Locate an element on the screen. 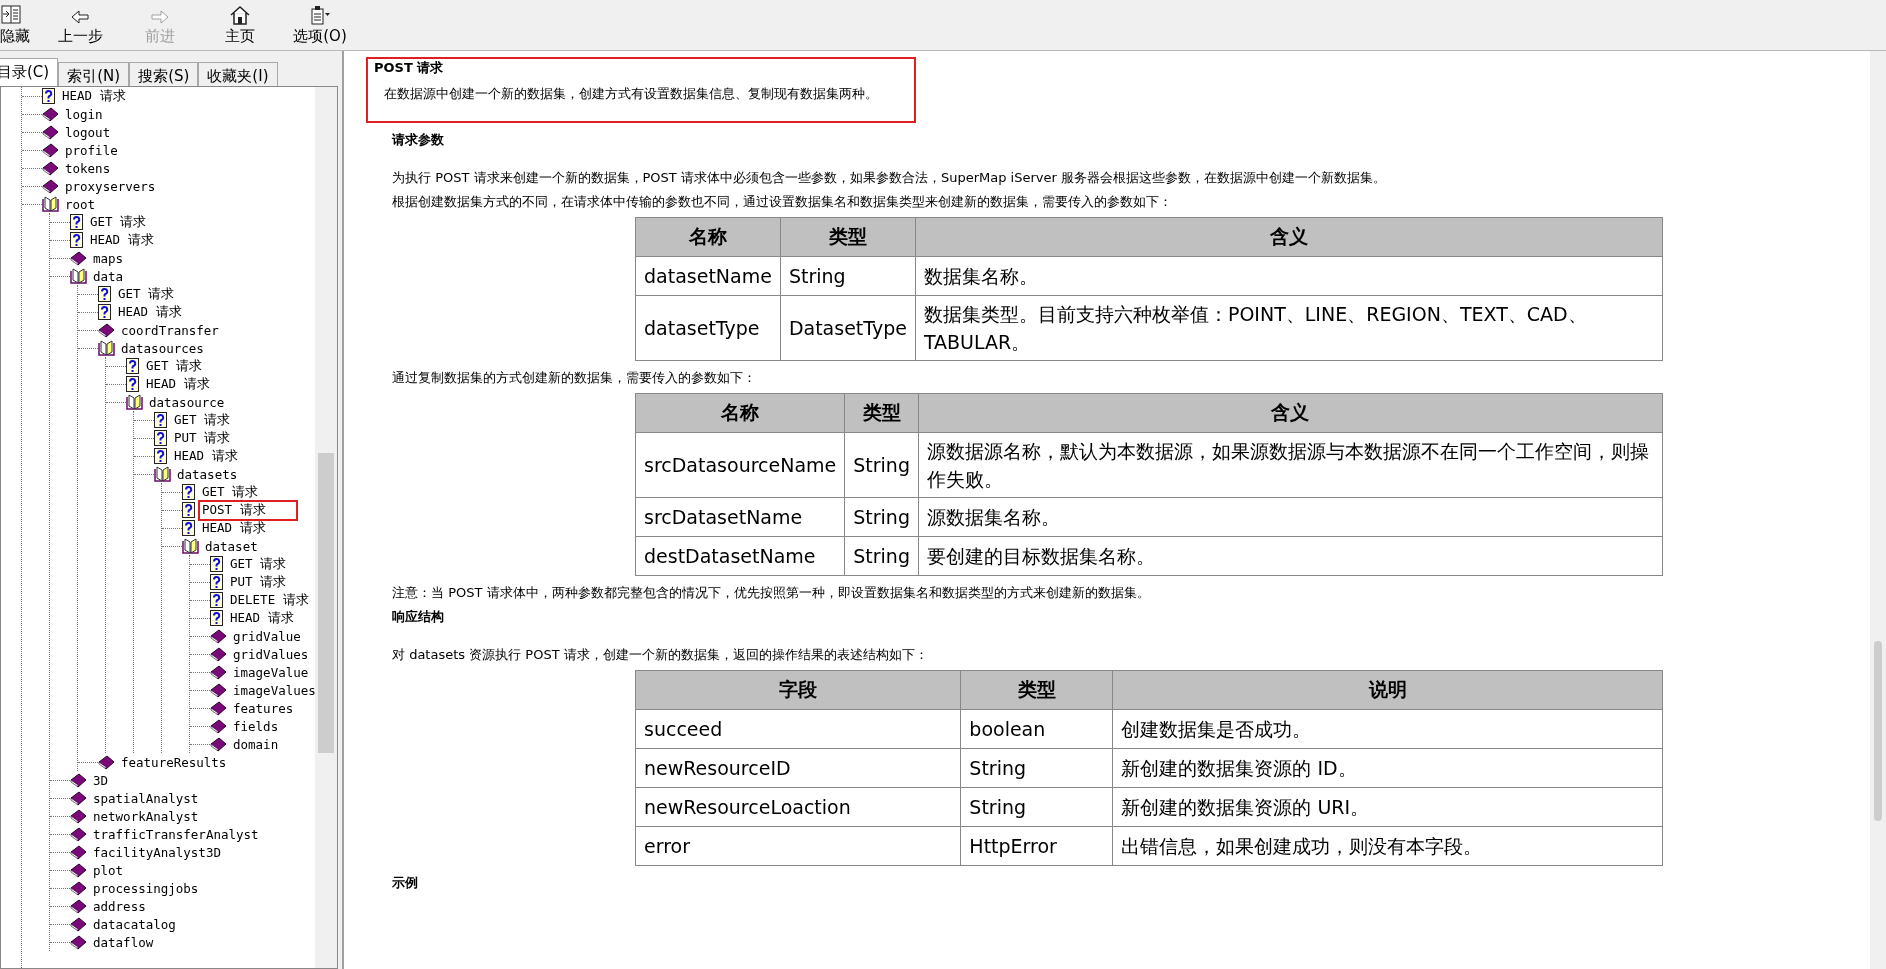 The width and height of the screenshot is (1886, 969). topic-title: POST 请求 is located at coordinates (409, 68).